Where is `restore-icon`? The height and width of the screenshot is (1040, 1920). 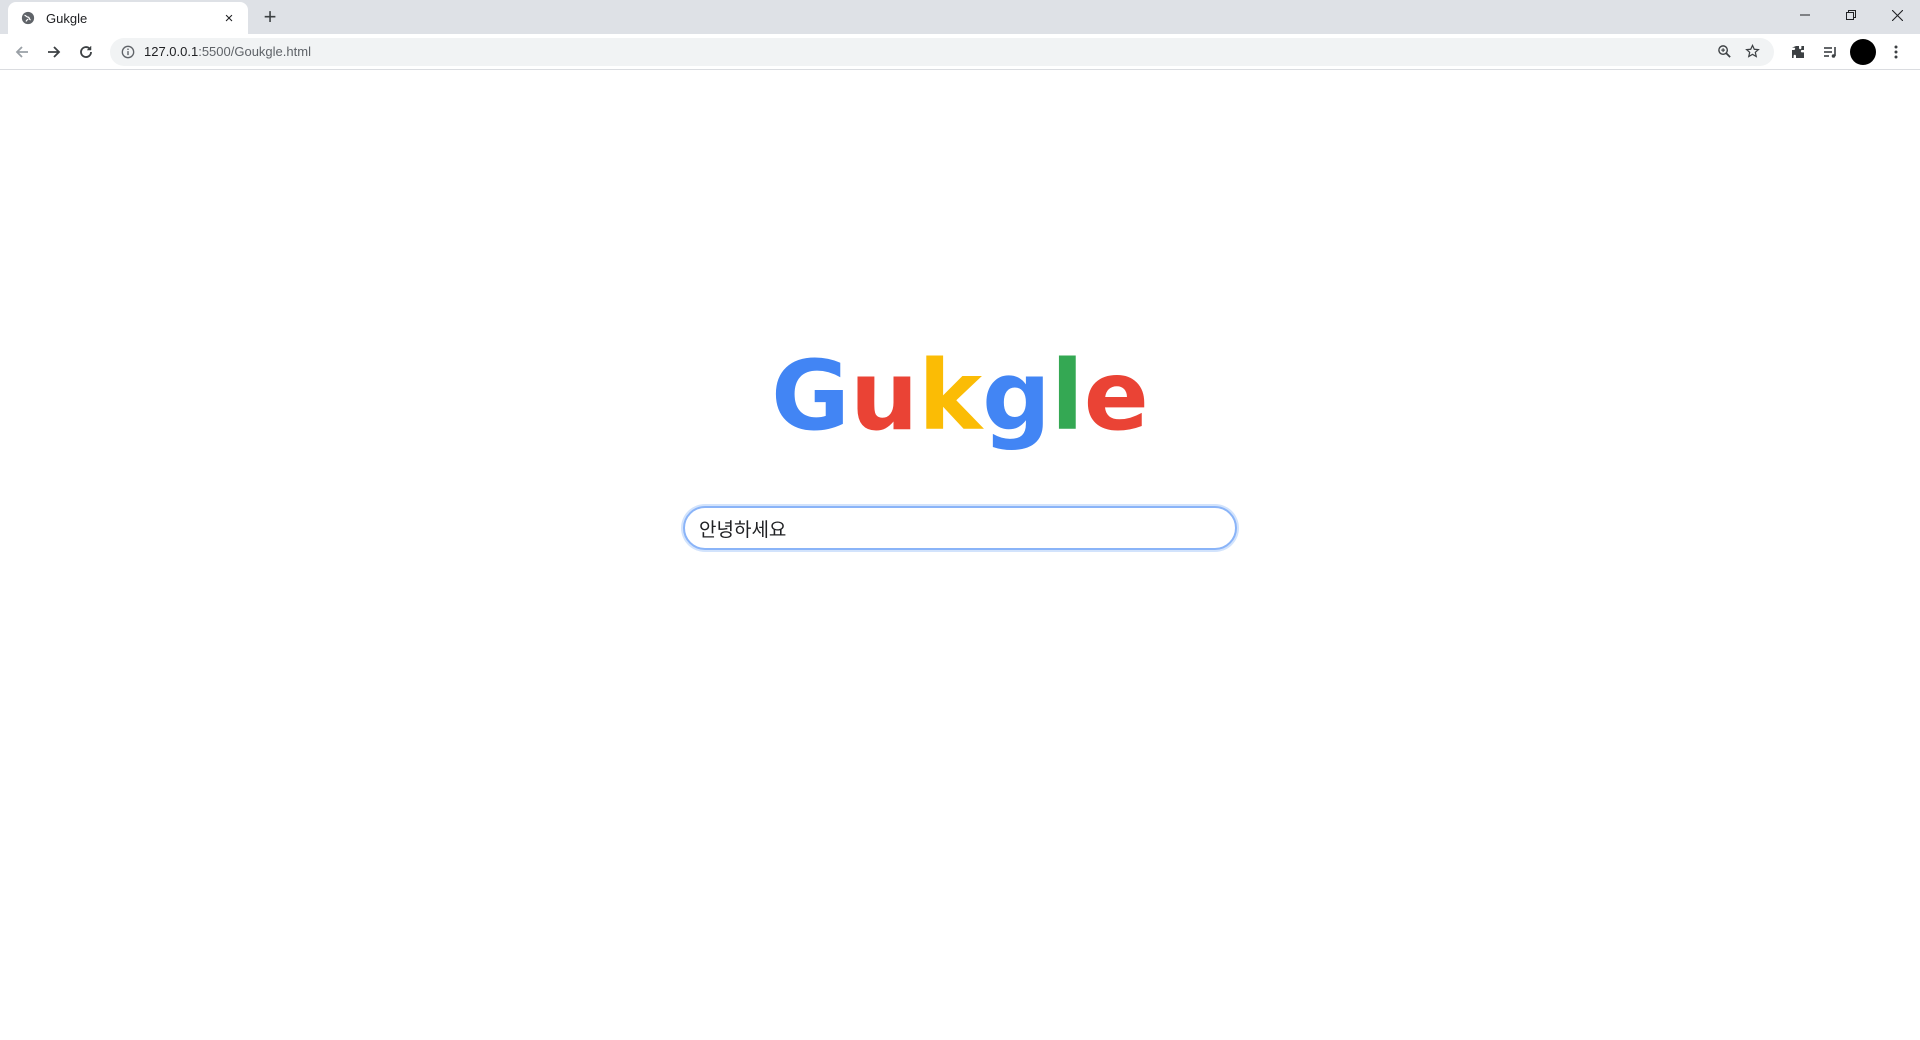 restore-icon is located at coordinates (1851, 15).